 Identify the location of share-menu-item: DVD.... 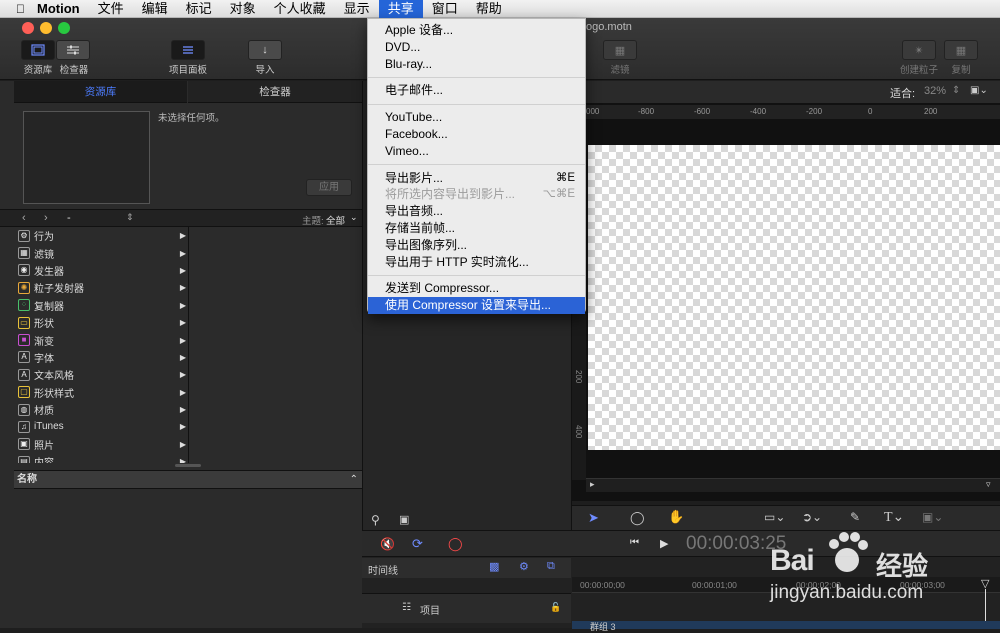
(476, 47).